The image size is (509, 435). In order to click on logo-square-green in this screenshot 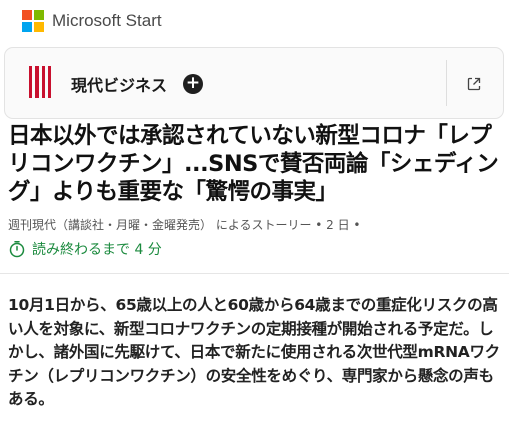, I will do `click(39, 15)`.